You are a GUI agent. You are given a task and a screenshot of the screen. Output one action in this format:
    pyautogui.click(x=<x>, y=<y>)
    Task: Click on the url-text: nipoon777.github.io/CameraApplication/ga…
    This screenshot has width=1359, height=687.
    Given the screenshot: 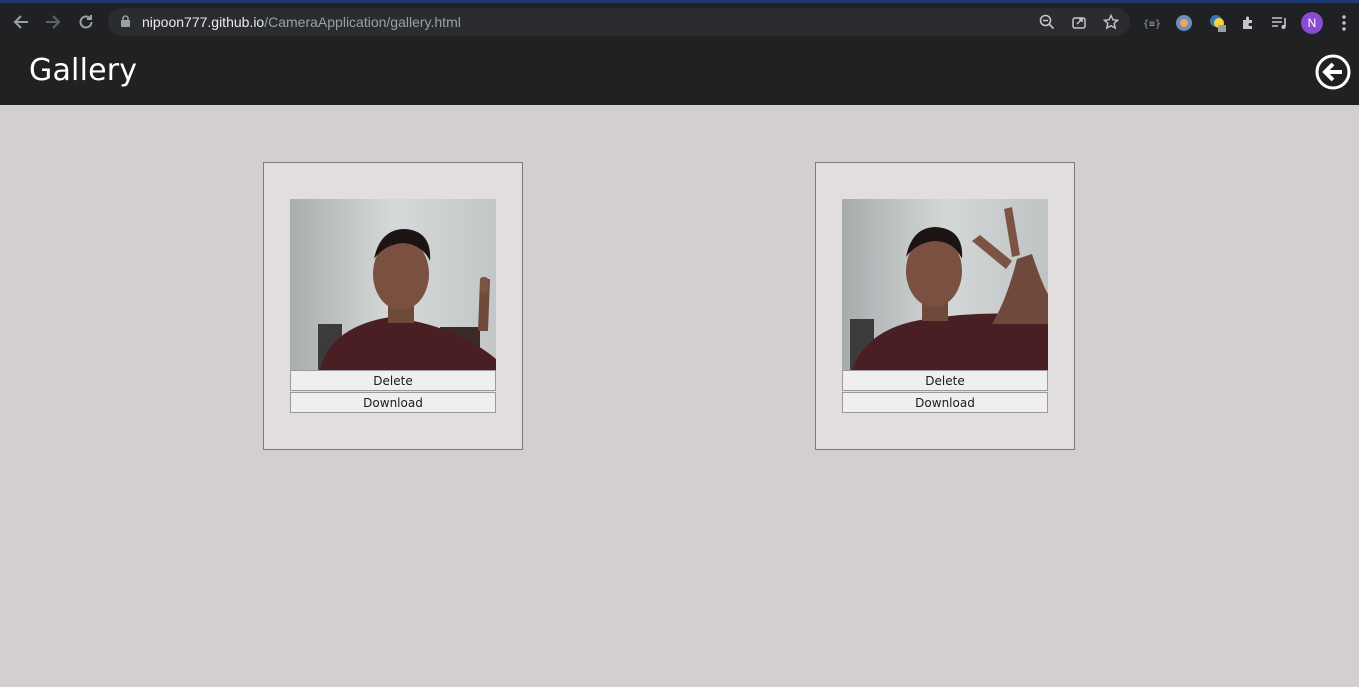 What is the action you would take?
    pyautogui.click(x=301, y=22)
    